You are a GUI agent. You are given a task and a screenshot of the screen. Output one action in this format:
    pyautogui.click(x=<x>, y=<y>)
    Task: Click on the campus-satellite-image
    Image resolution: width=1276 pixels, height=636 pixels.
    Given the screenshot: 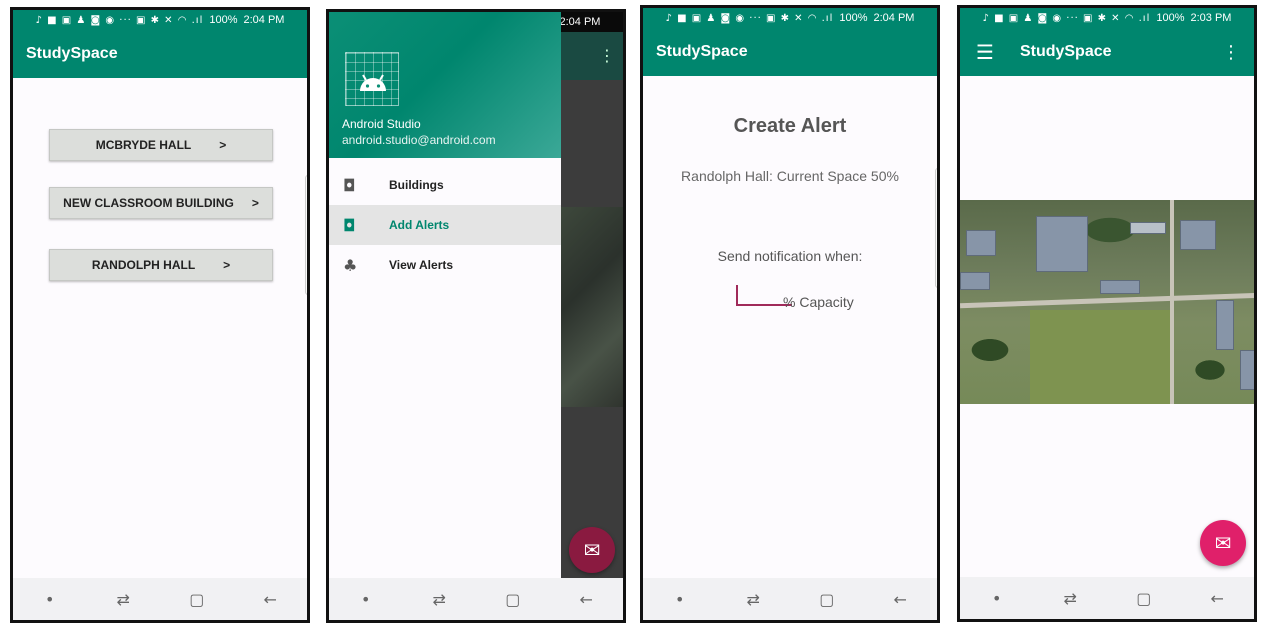 What is the action you would take?
    pyautogui.click(x=1107, y=302)
    